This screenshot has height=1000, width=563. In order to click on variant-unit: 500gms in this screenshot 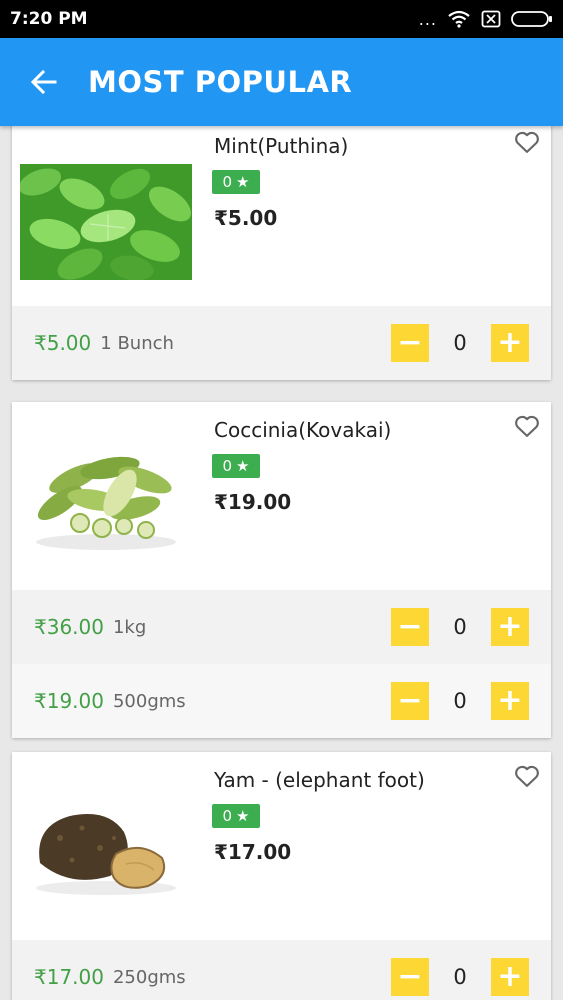, I will do `click(149, 701)`.